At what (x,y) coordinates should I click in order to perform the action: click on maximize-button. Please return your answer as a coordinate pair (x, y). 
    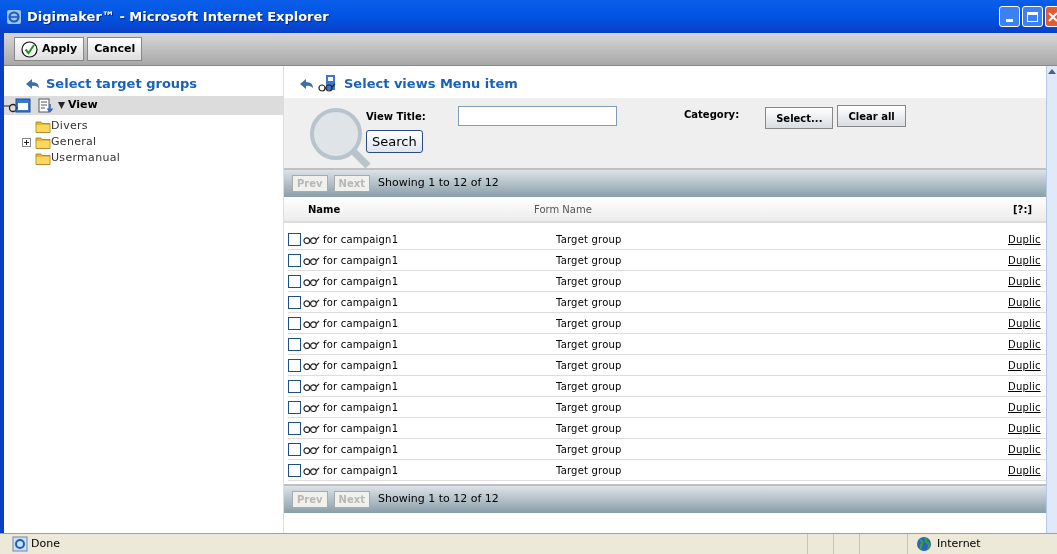
    Looking at the image, I should click on (1032, 16).